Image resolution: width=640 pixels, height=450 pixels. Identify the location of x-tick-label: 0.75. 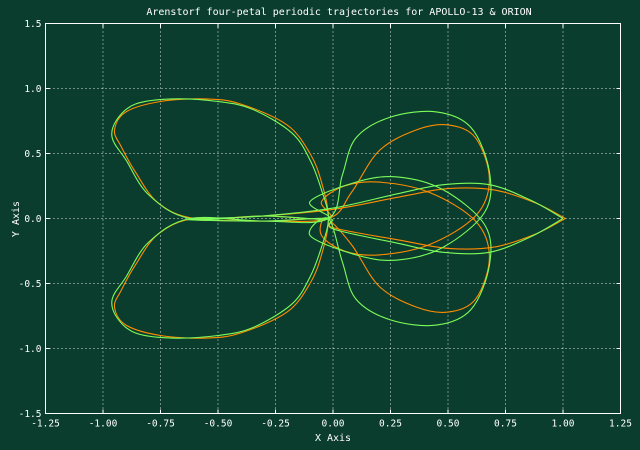
(505, 424).